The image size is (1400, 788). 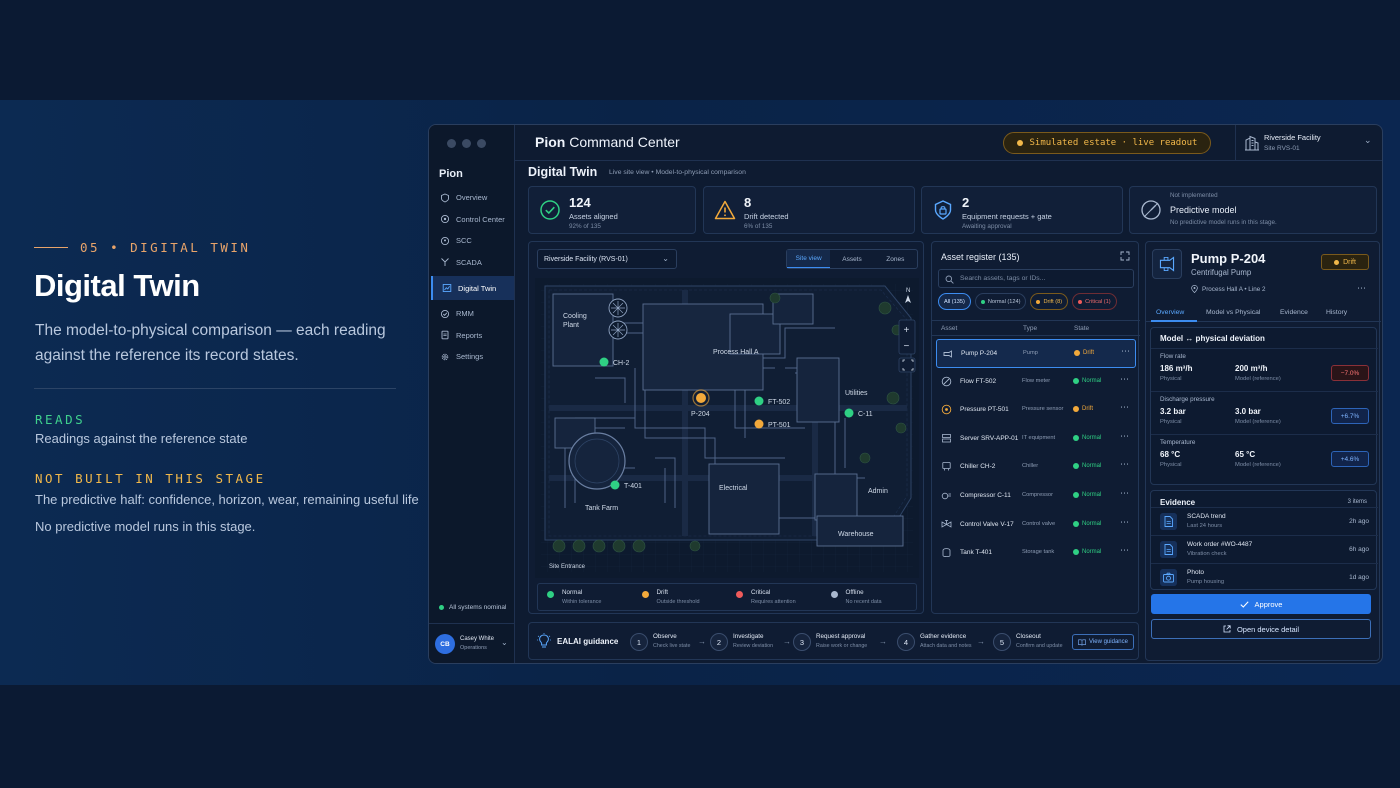 What do you see at coordinates (1261, 604) in the screenshot?
I see `approve-button: Approve` at bounding box center [1261, 604].